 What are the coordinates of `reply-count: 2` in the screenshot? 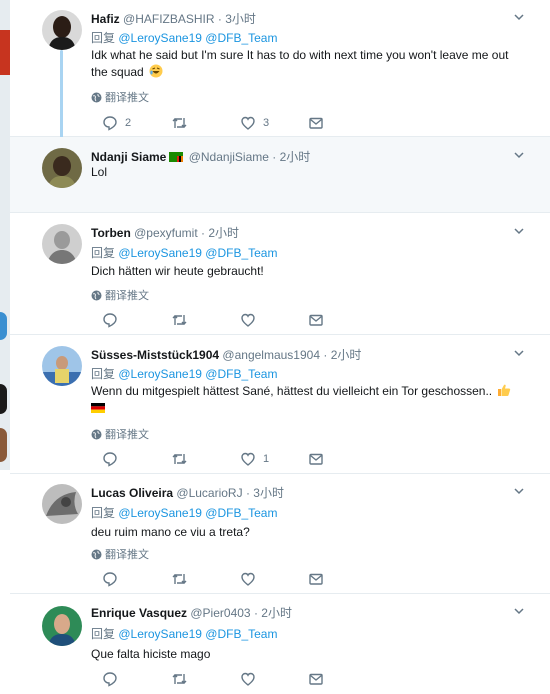 It's located at (128, 123).